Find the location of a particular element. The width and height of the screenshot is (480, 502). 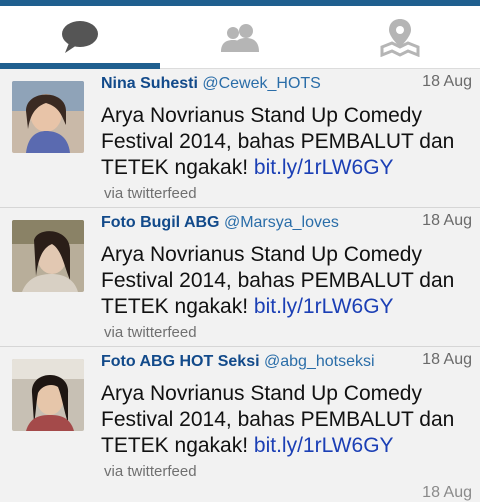

author-handle: @Cewek_HOTS is located at coordinates (261, 83).